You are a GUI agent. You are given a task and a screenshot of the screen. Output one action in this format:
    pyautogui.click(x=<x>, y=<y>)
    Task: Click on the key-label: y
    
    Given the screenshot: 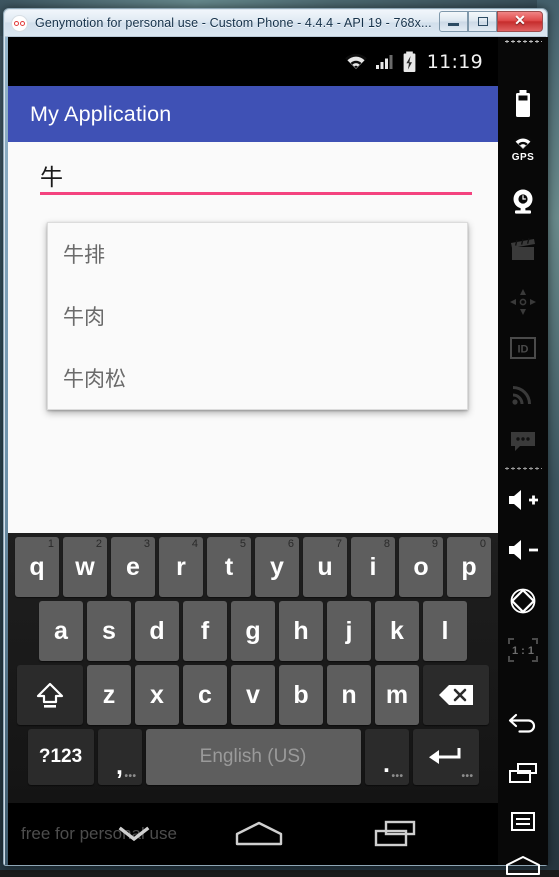 What is the action you would take?
    pyautogui.click(x=277, y=567)
    